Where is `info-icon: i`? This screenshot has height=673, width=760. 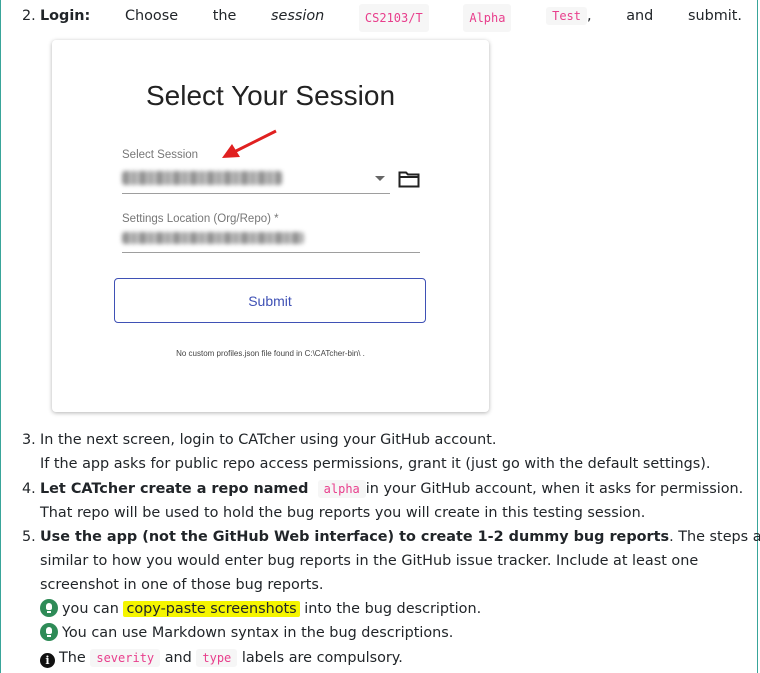
info-icon: i is located at coordinates (47, 660).